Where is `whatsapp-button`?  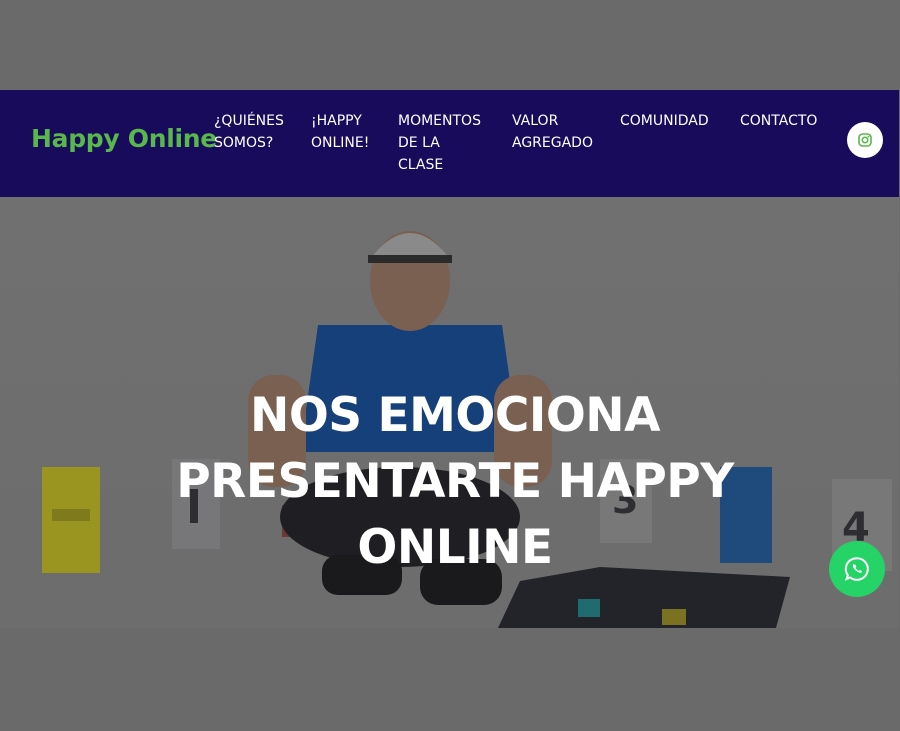 whatsapp-button is located at coordinates (857, 569).